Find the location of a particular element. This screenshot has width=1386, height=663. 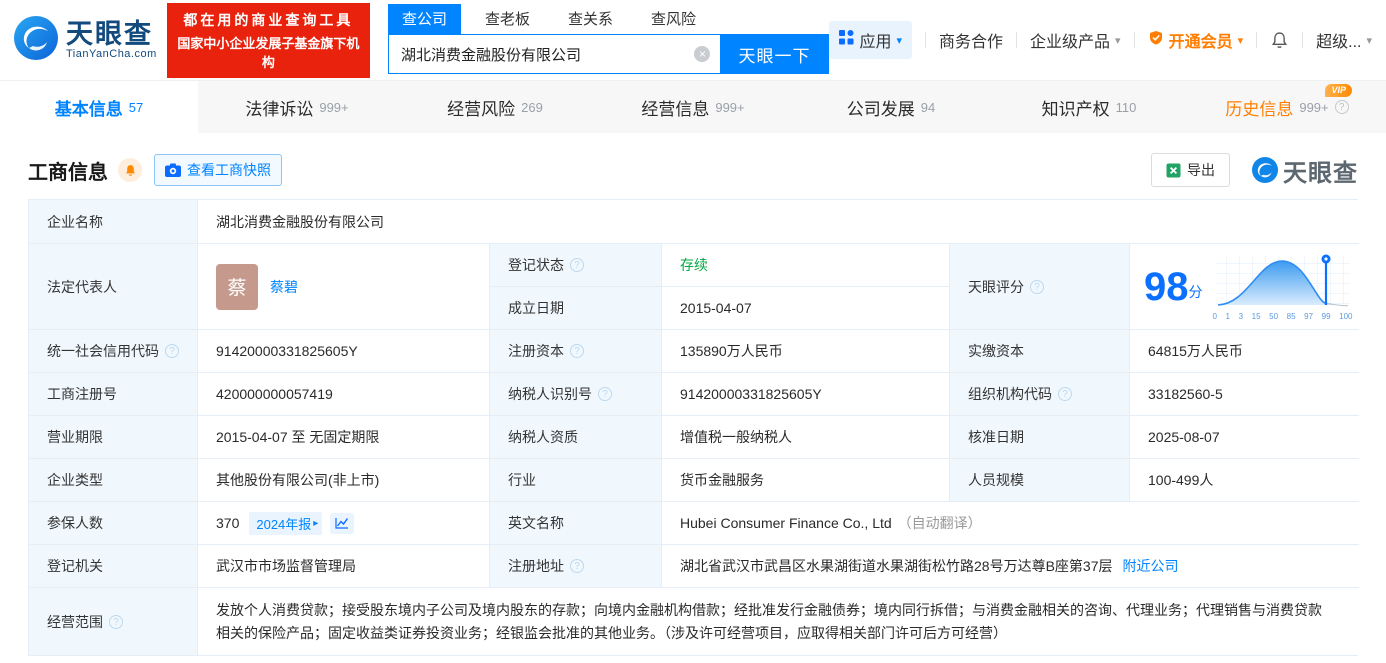

search-input is located at coordinates (554, 54).